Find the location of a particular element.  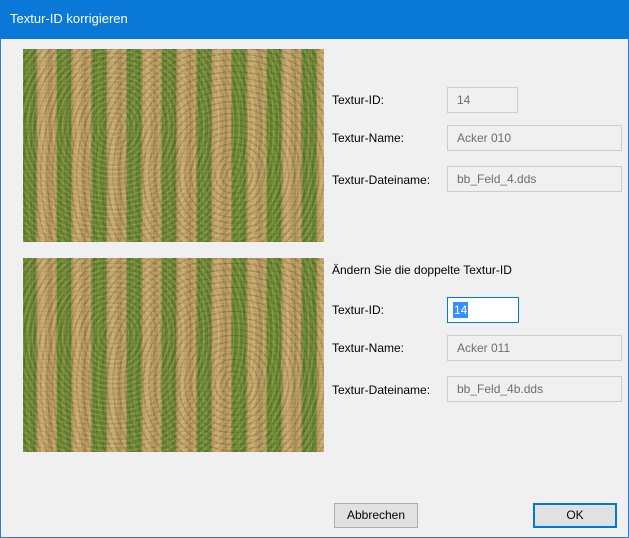

texture-name-label: Textur-Name: is located at coordinates (368, 138).